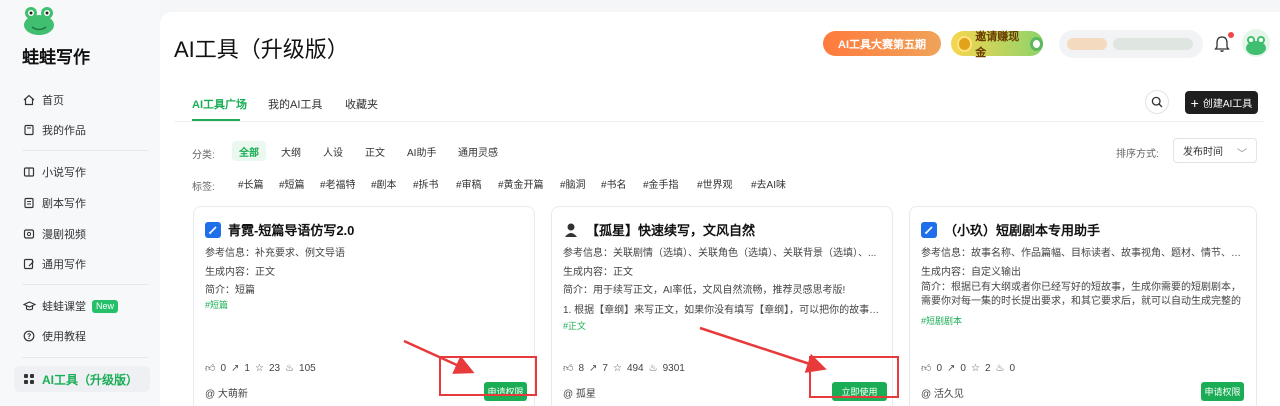  Describe the element at coordinates (573, 183) in the screenshot. I see `tag-chip: #脑洞` at that location.